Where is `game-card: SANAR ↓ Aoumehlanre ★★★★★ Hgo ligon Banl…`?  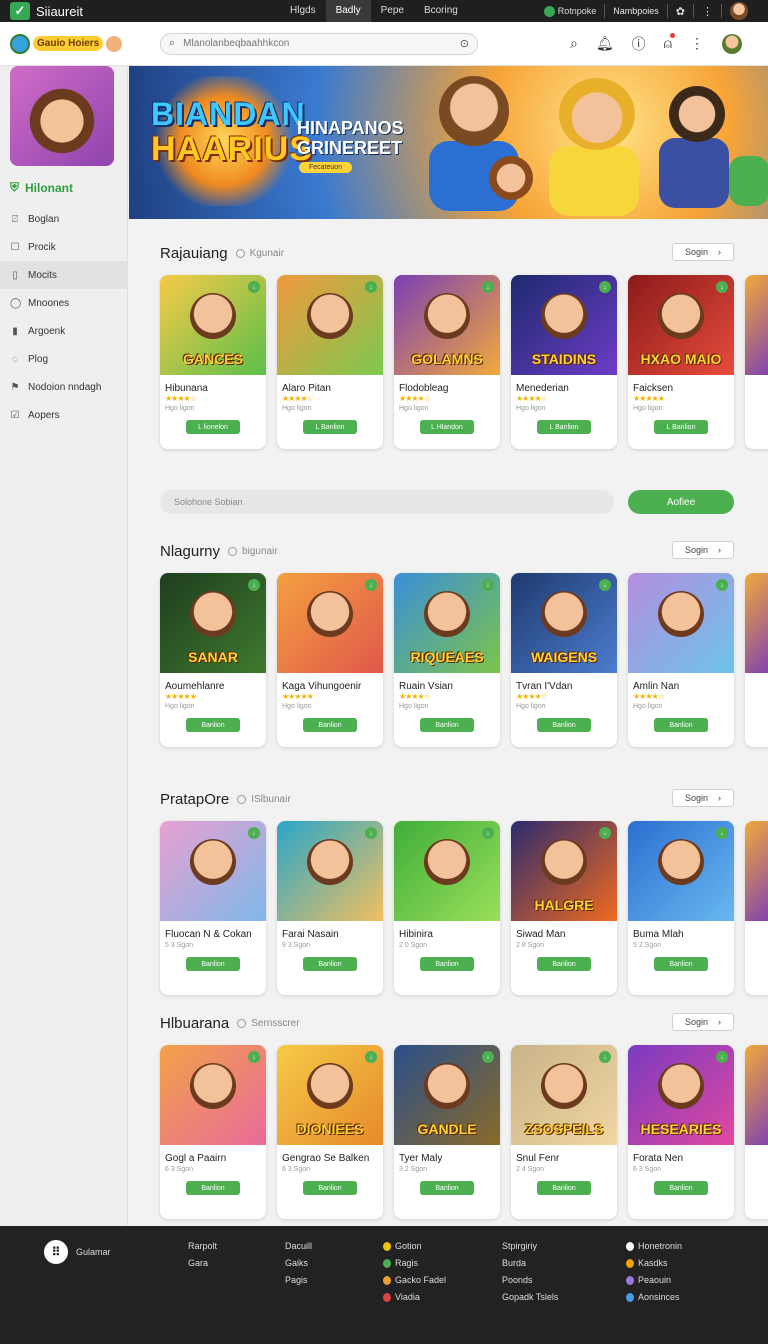 game-card: SANAR ↓ Aoumehlanre ★★★★★ Hgo ligon Banl… is located at coordinates (213, 660).